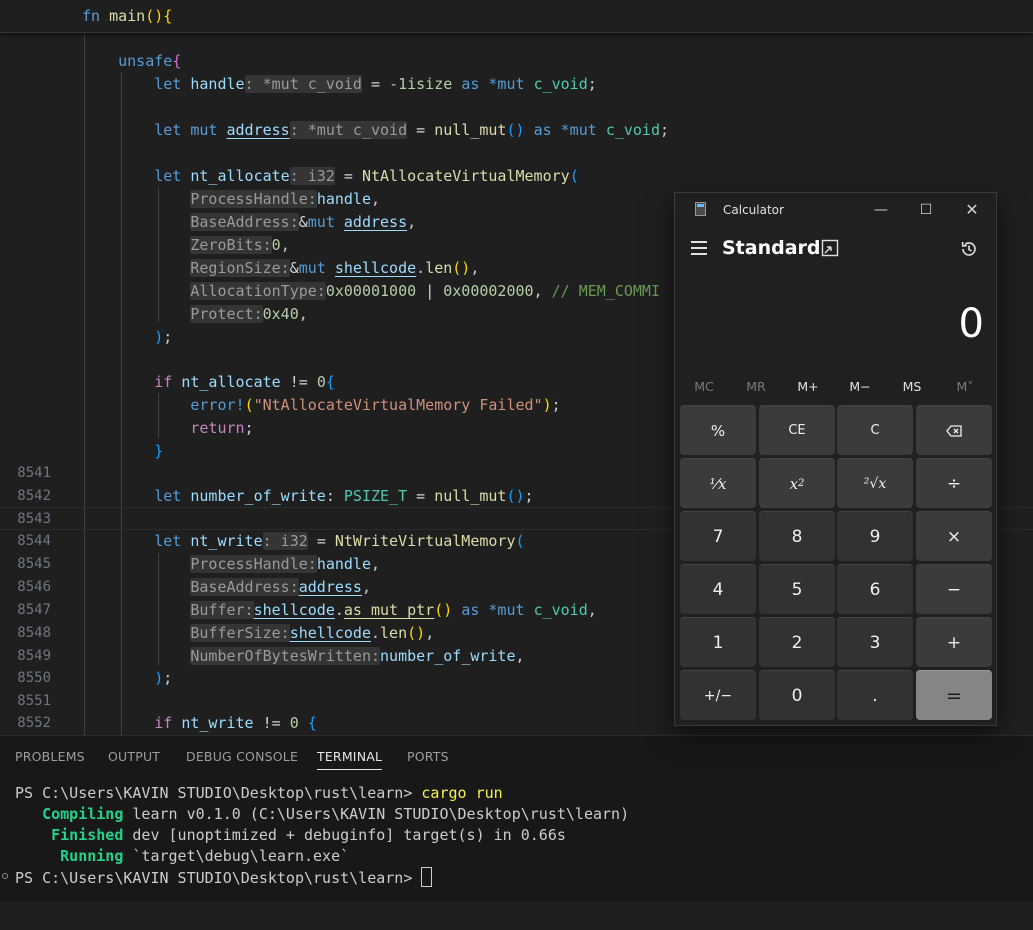  What do you see at coordinates (965, 386) in the screenshot?
I see `memory-list-button: M˅` at bounding box center [965, 386].